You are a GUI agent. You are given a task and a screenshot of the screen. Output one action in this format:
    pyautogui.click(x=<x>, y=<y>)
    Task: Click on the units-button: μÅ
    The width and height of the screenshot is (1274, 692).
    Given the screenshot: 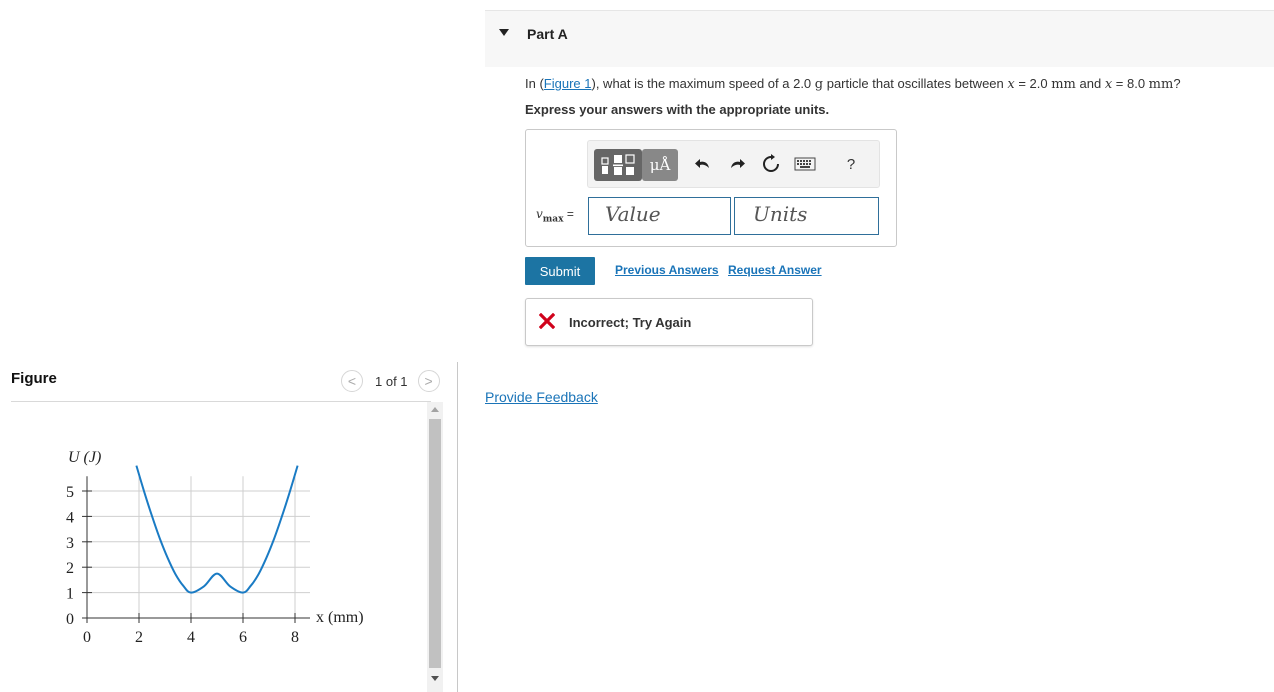 What is the action you would take?
    pyautogui.click(x=660, y=165)
    